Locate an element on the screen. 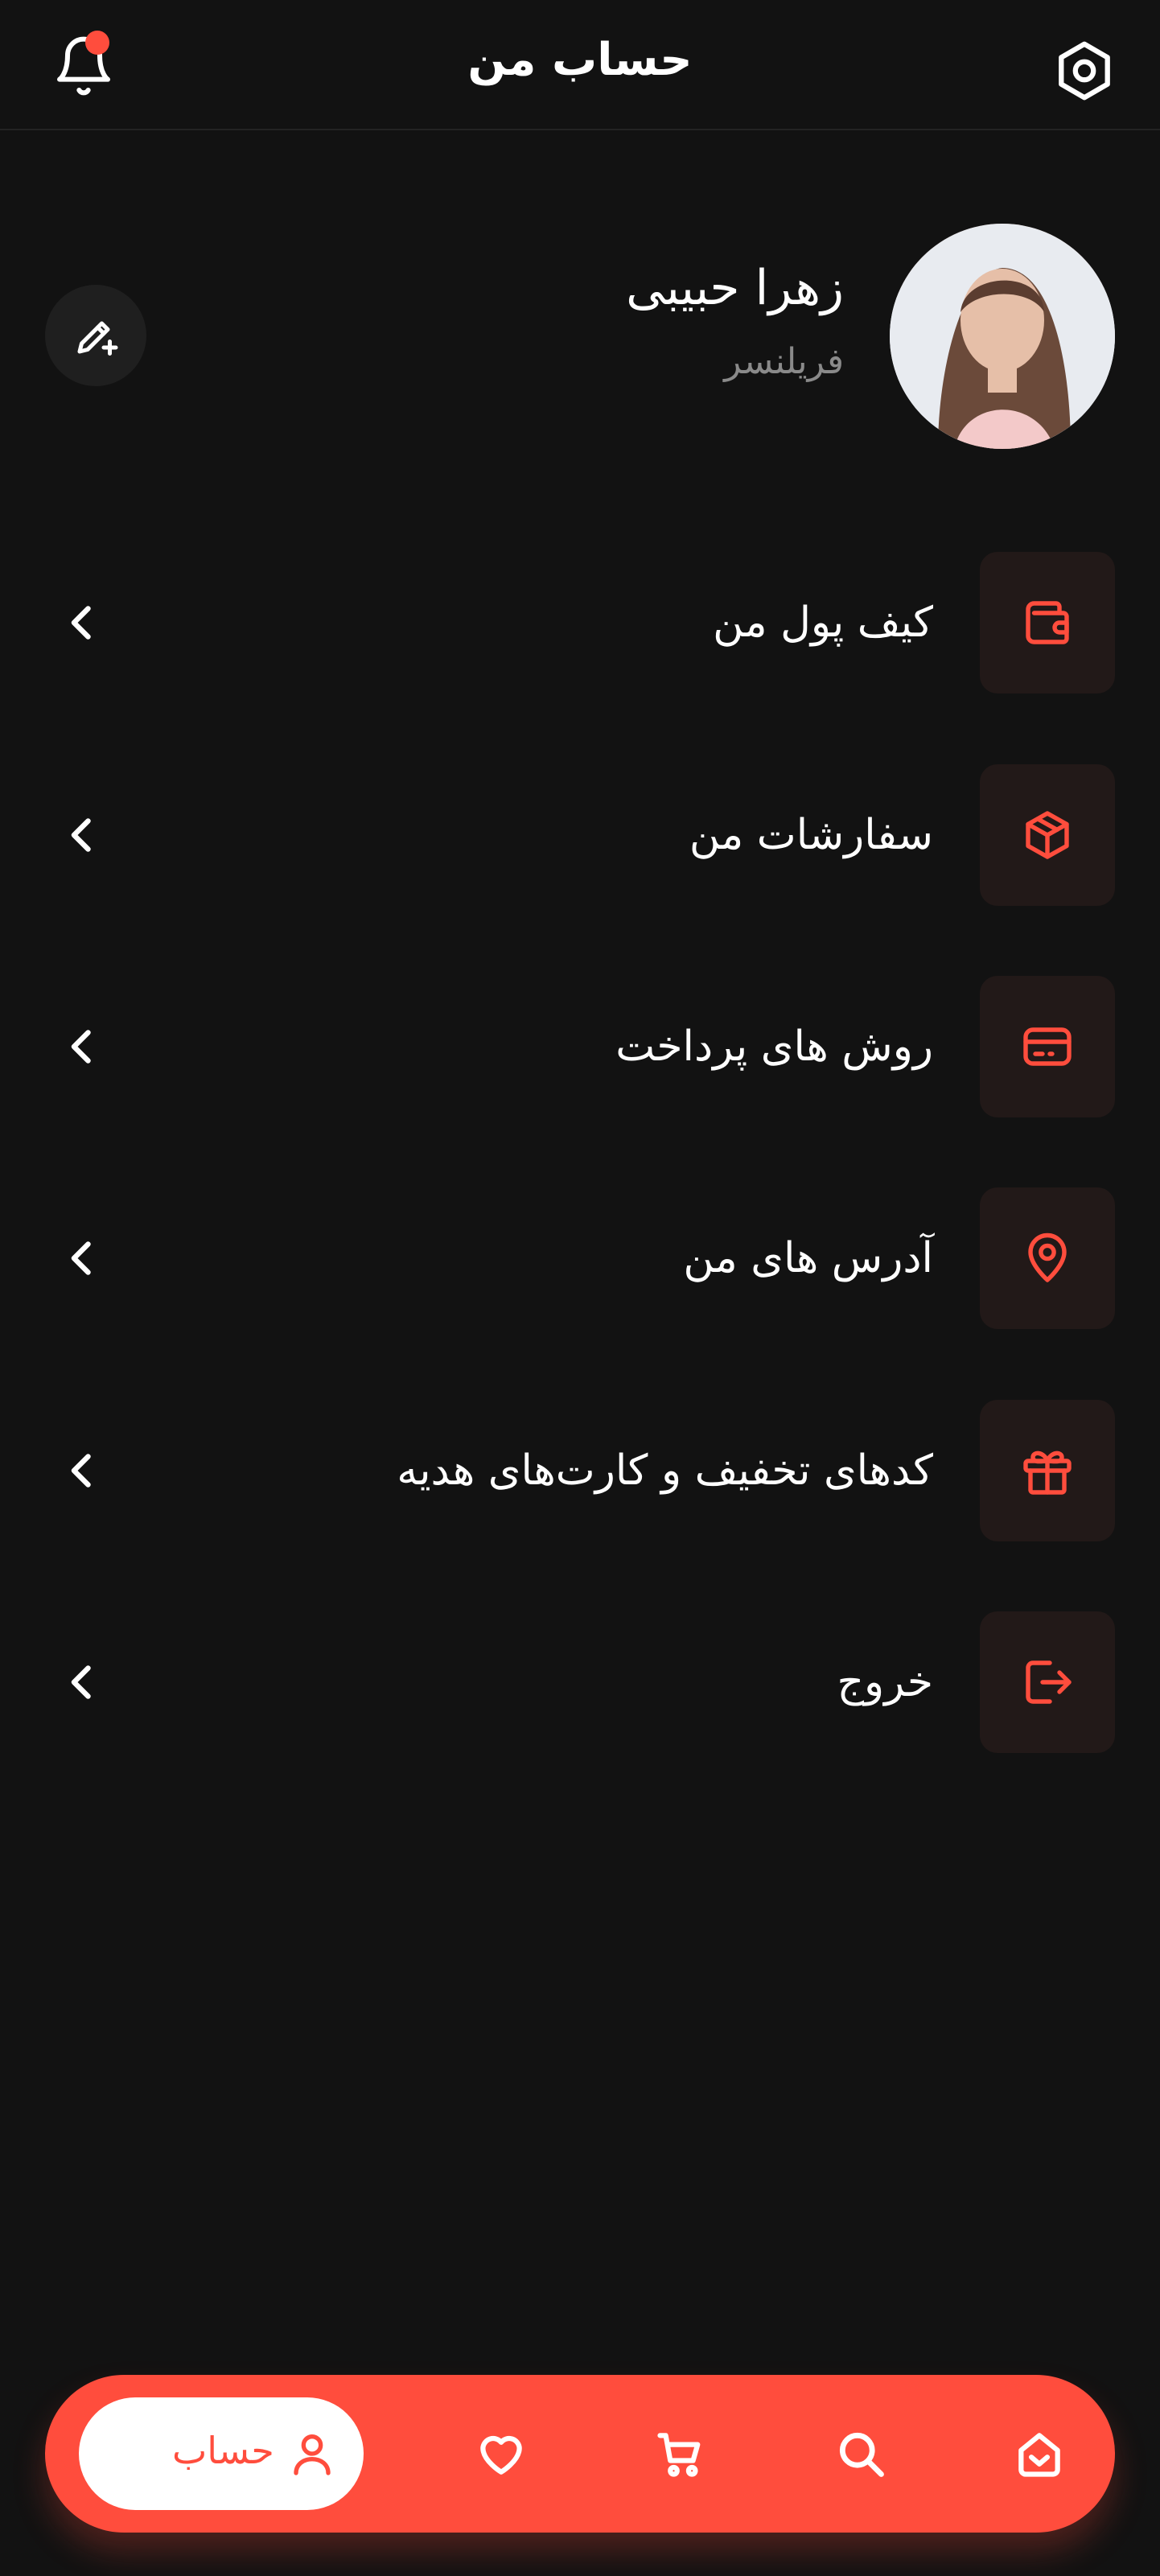  nav-account-tab: حساب is located at coordinates (221, 2453).